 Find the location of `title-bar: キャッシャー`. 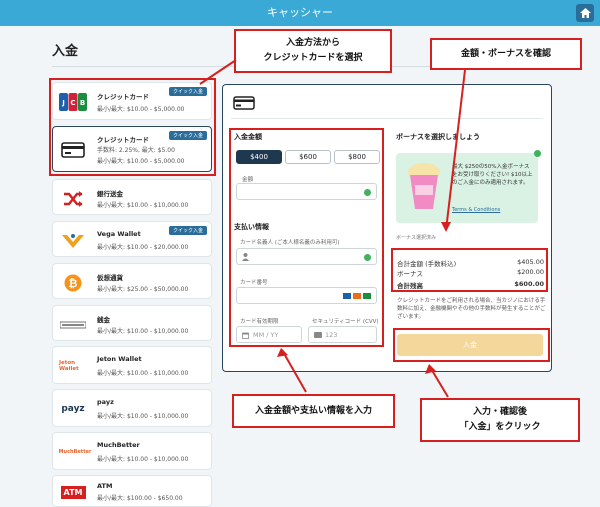

title-bar: キャッシャー is located at coordinates (300, 13).